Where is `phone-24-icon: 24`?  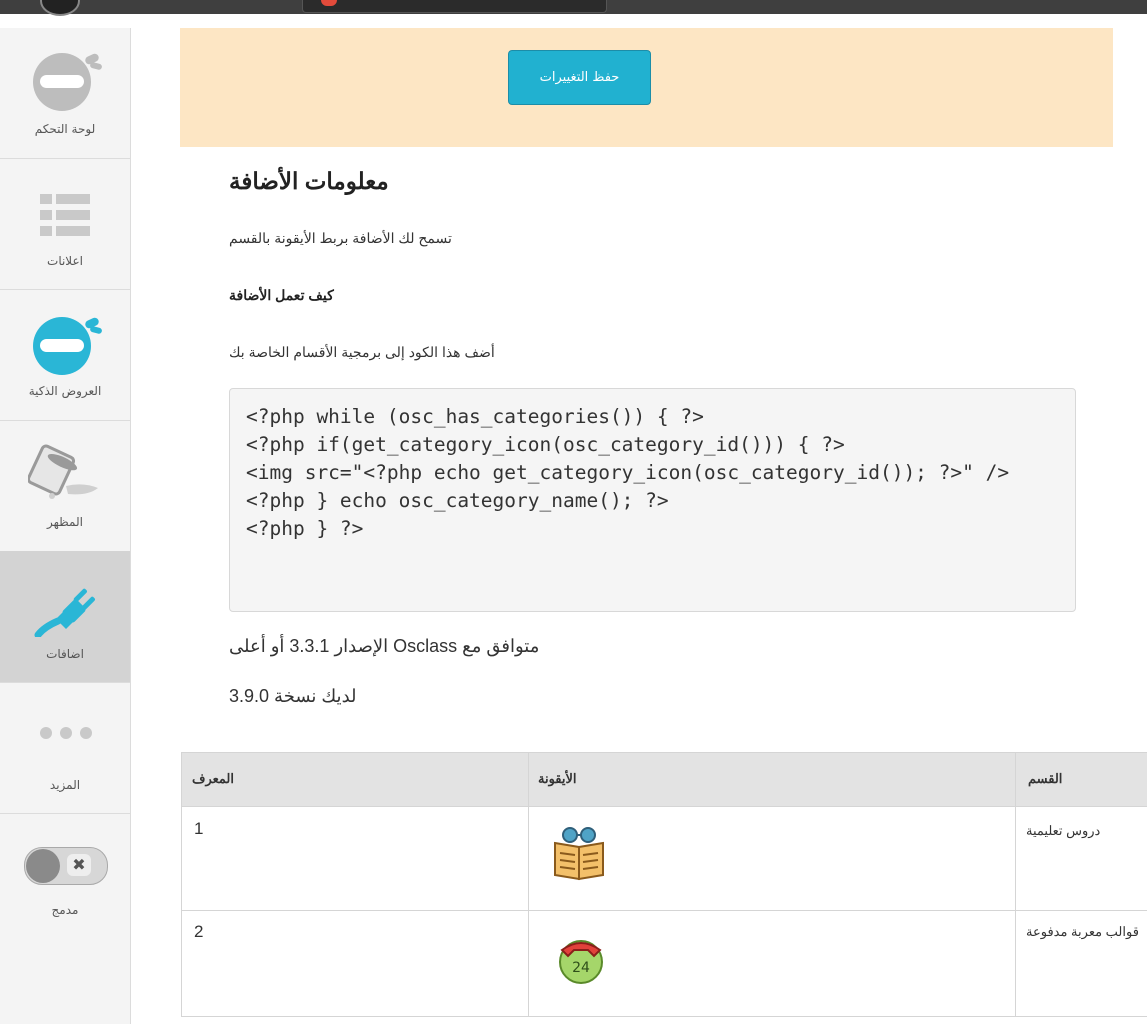 phone-24-icon: 24 is located at coordinates (581, 962).